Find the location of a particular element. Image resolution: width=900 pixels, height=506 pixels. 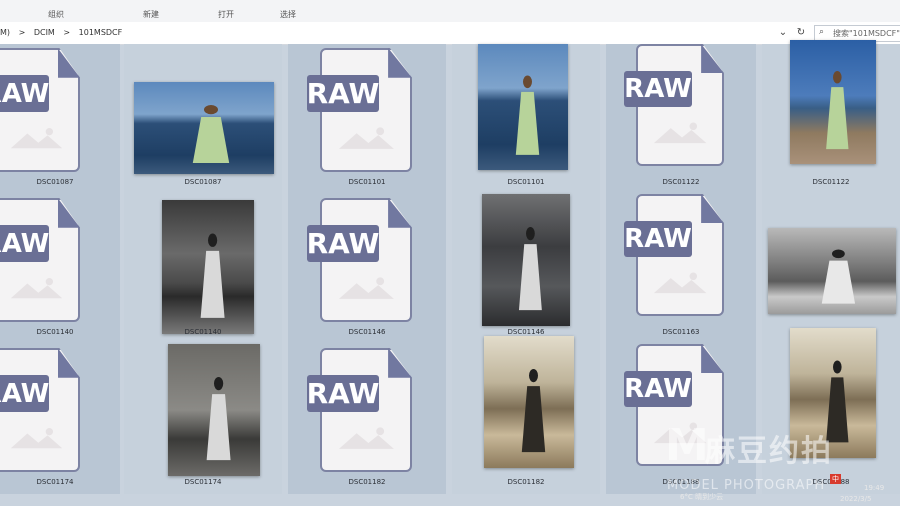

file-item: DSC01182 is located at coordinates (526, 415).